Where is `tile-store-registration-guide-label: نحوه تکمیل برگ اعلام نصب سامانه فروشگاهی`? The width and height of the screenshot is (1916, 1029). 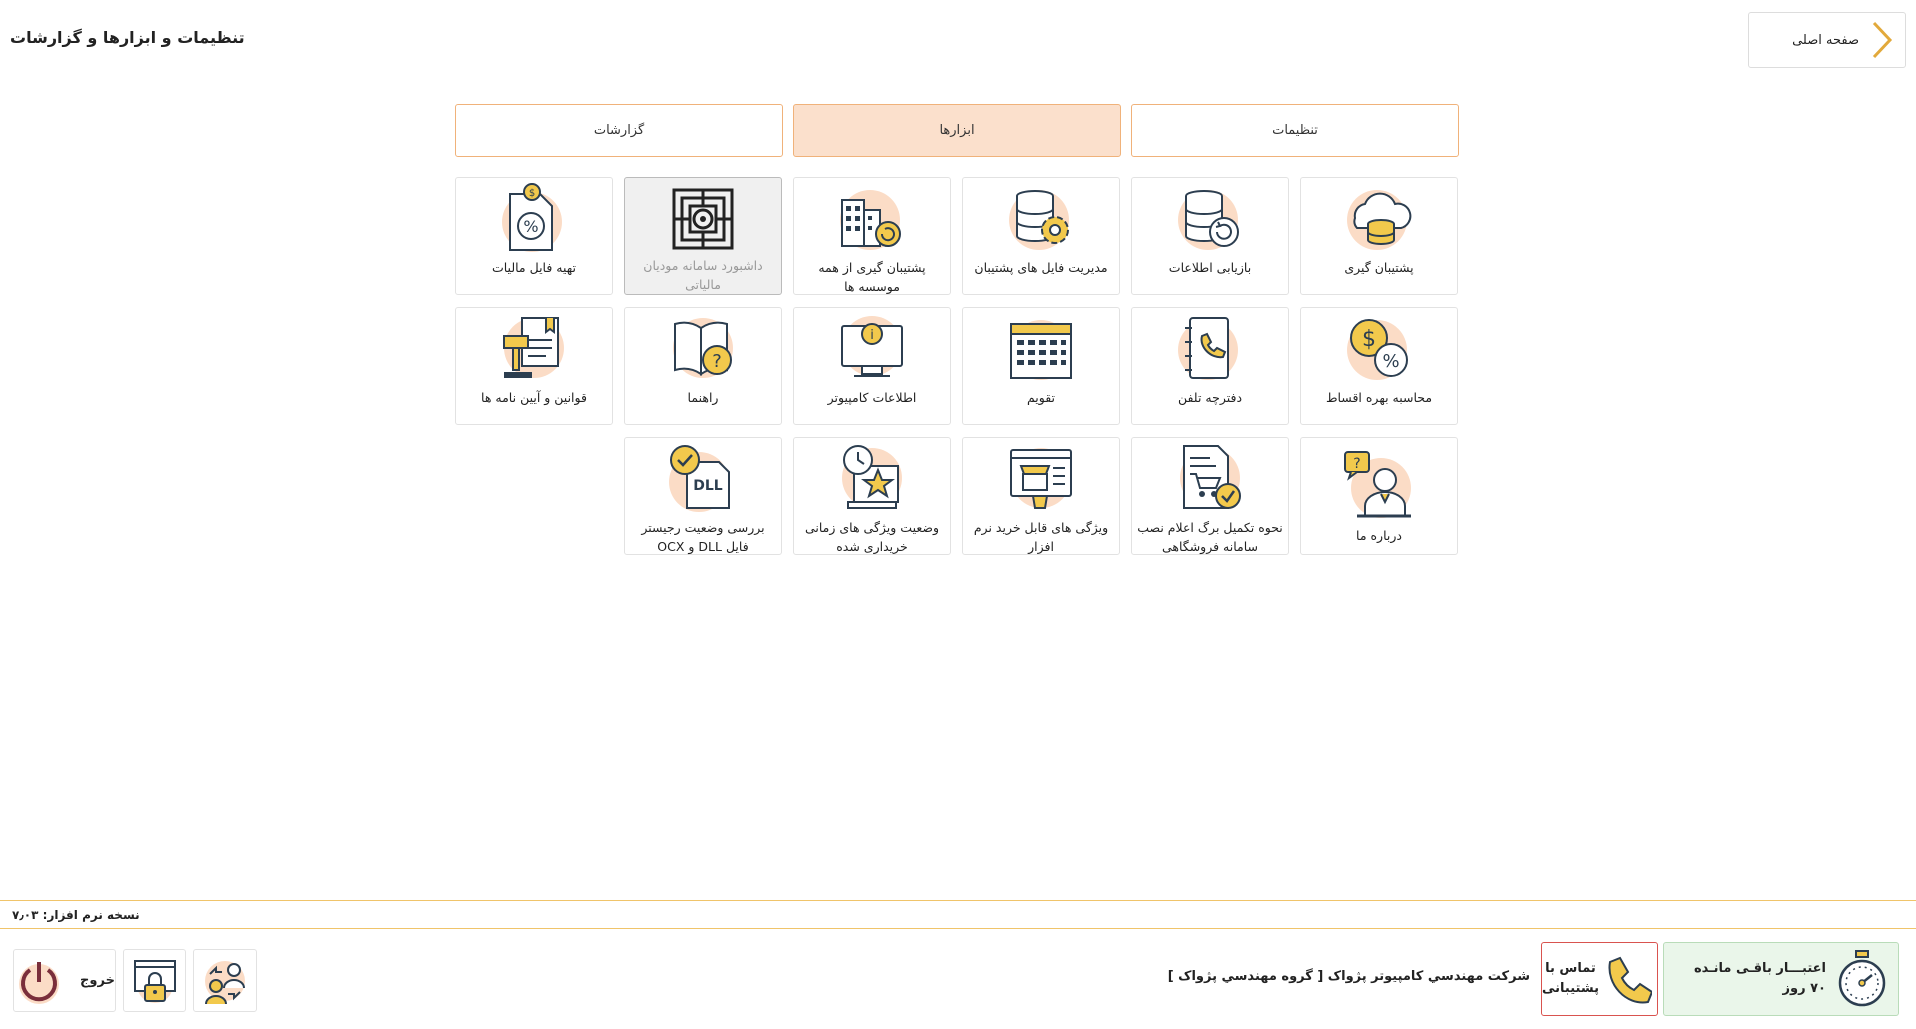 tile-store-registration-guide-label: نحوه تکمیل برگ اعلام نصب سامانه فروشگاهی is located at coordinates (1210, 537).